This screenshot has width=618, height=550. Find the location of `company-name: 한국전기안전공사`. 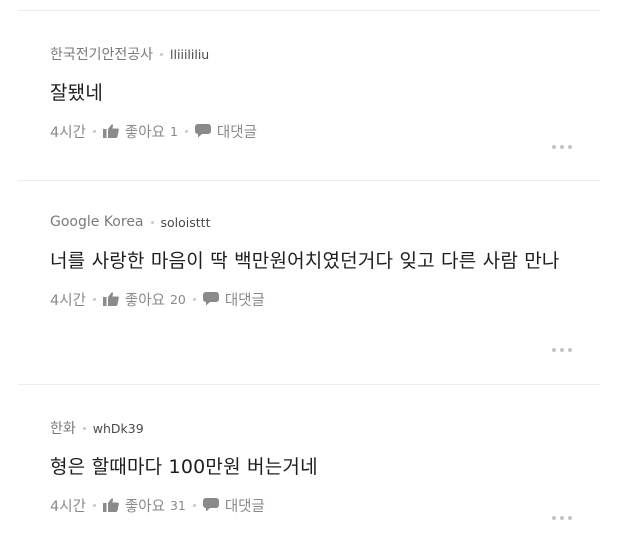

company-name: 한국전기안전공사 is located at coordinates (101, 54).